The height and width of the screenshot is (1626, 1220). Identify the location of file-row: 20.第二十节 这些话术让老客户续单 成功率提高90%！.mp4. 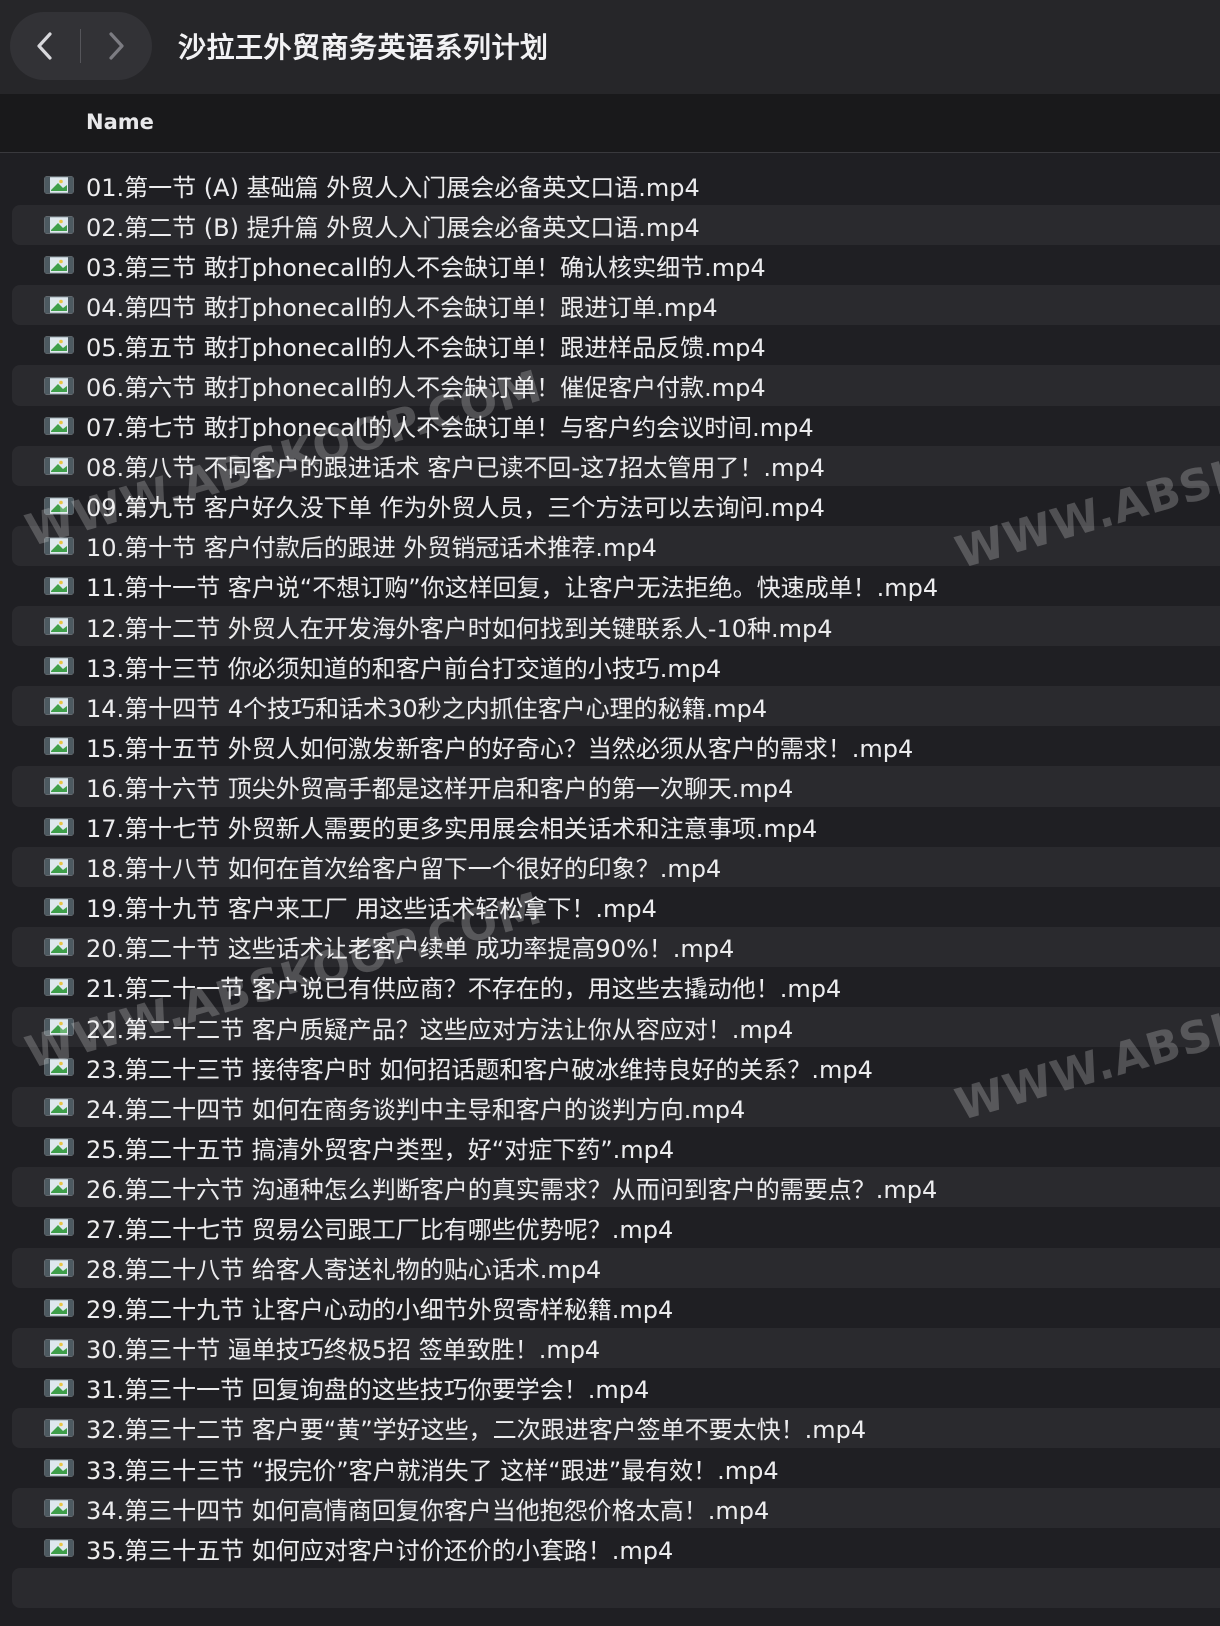
(616, 946).